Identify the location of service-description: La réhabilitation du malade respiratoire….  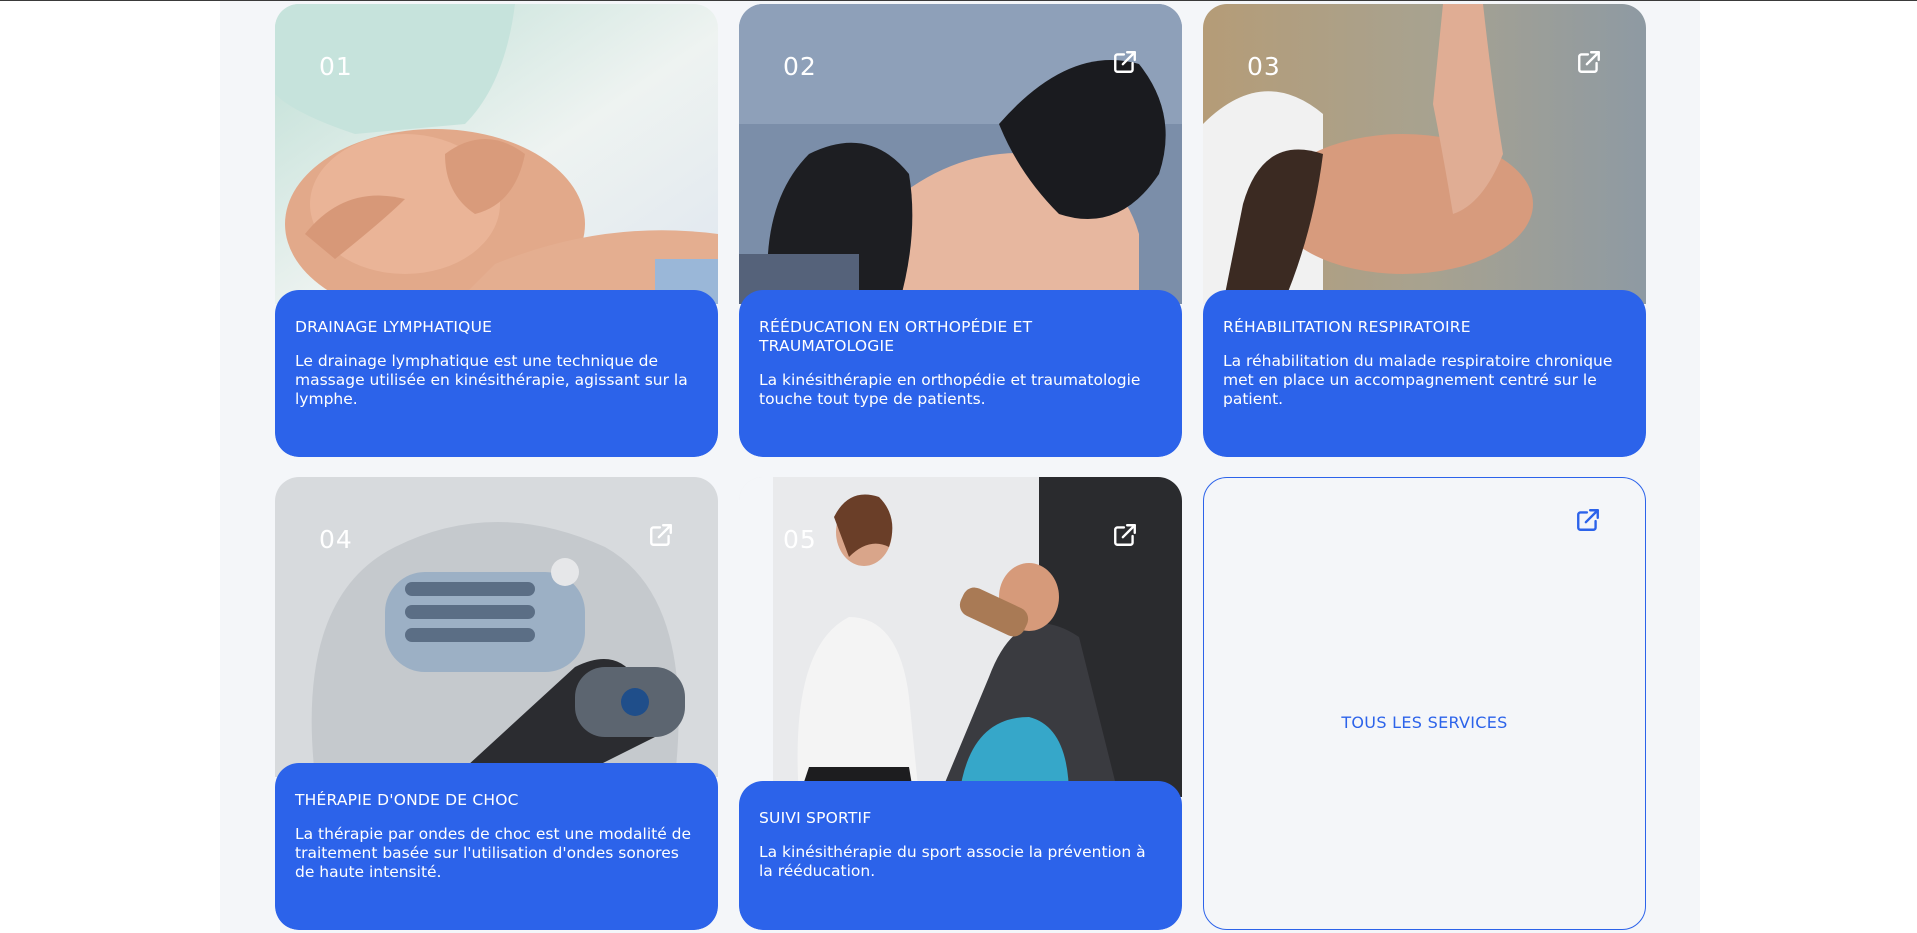
(1418, 380).